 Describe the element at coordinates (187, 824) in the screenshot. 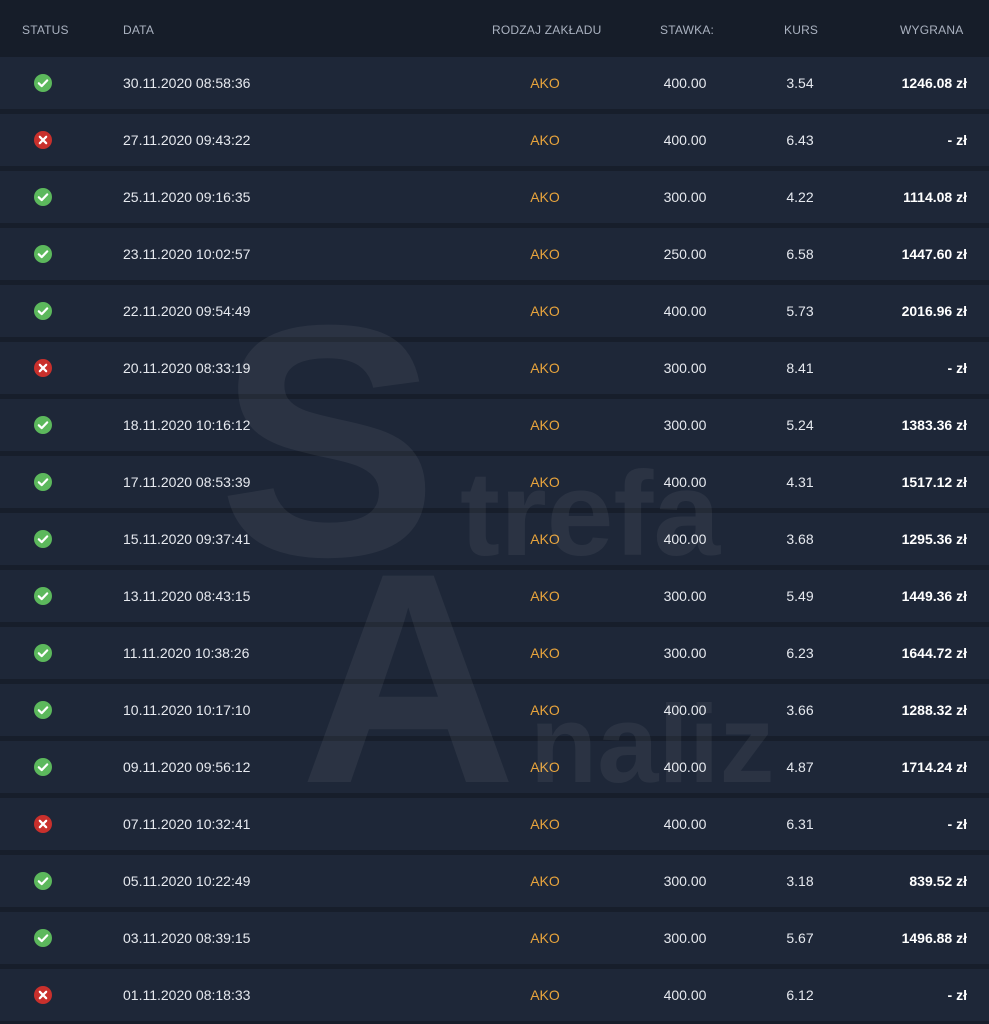

I see `date-cell: 07.11.2020 10:32:41` at that location.